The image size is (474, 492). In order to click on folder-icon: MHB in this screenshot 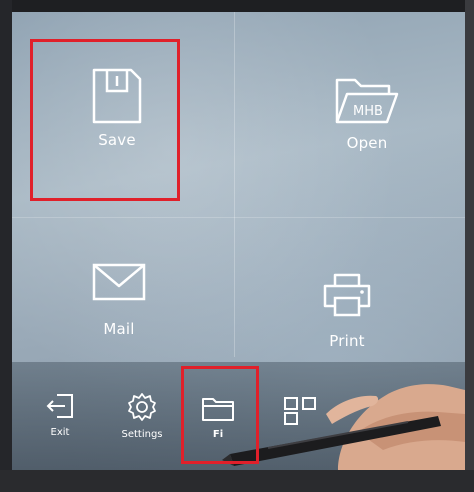, I will do `click(367, 100)`.